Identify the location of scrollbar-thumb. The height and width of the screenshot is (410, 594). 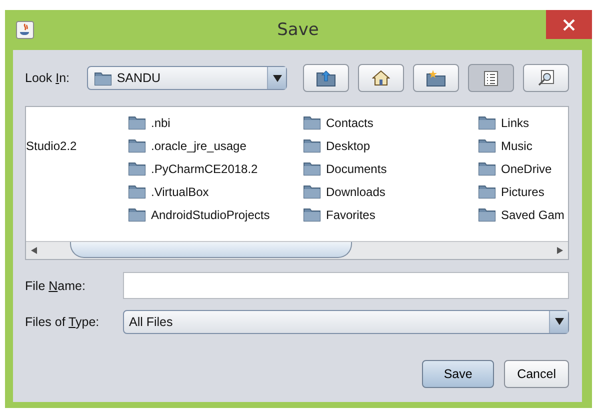
(211, 250).